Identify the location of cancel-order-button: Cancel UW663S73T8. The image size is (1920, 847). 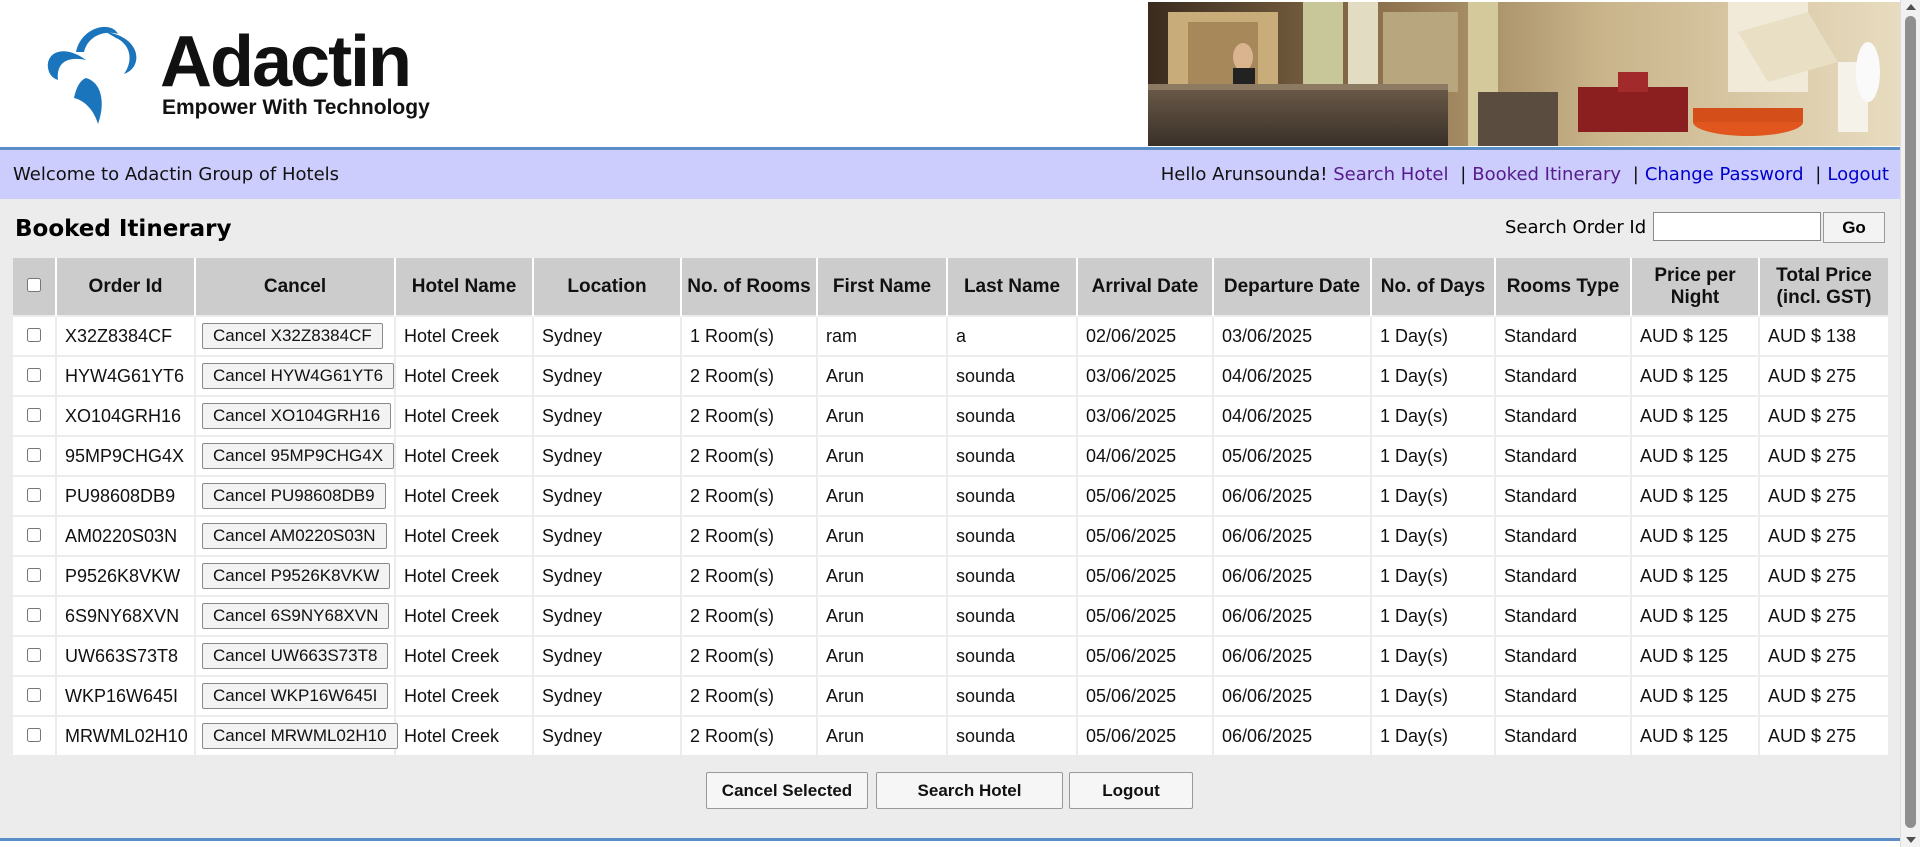
(295, 656).